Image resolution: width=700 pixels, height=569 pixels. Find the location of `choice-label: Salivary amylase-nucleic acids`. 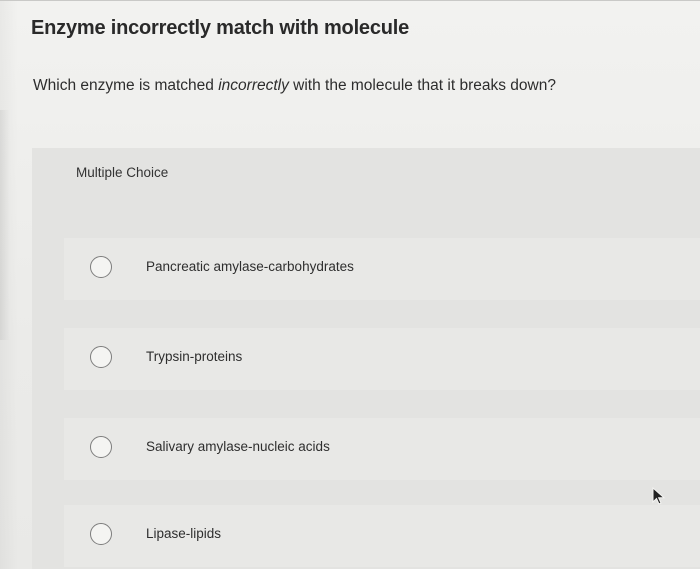

choice-label: Salivary amylase-nucleic acids is located at coordinates (238, 446).